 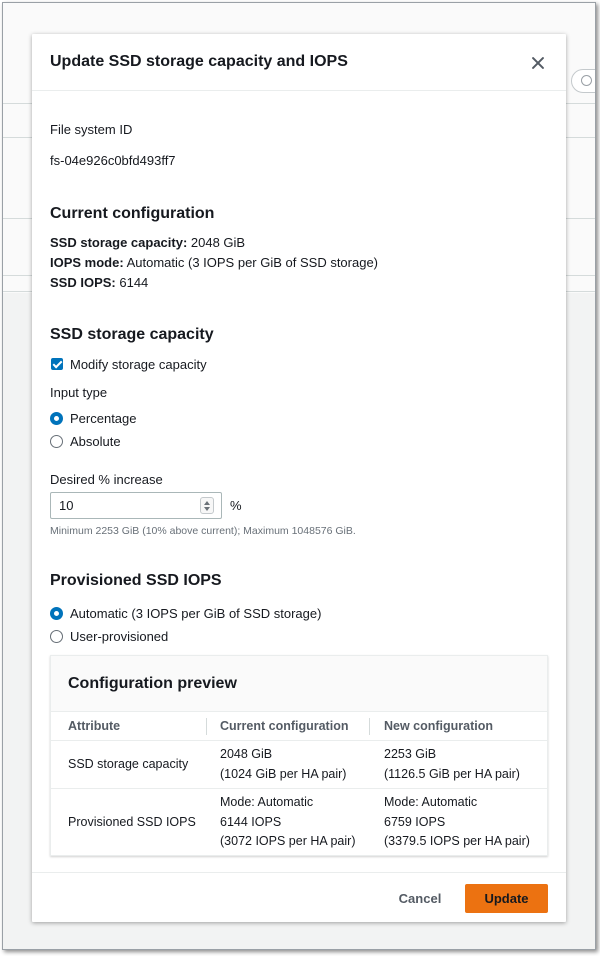 I want to click on checkbox-checked-icon, so click(x=57, y=364).